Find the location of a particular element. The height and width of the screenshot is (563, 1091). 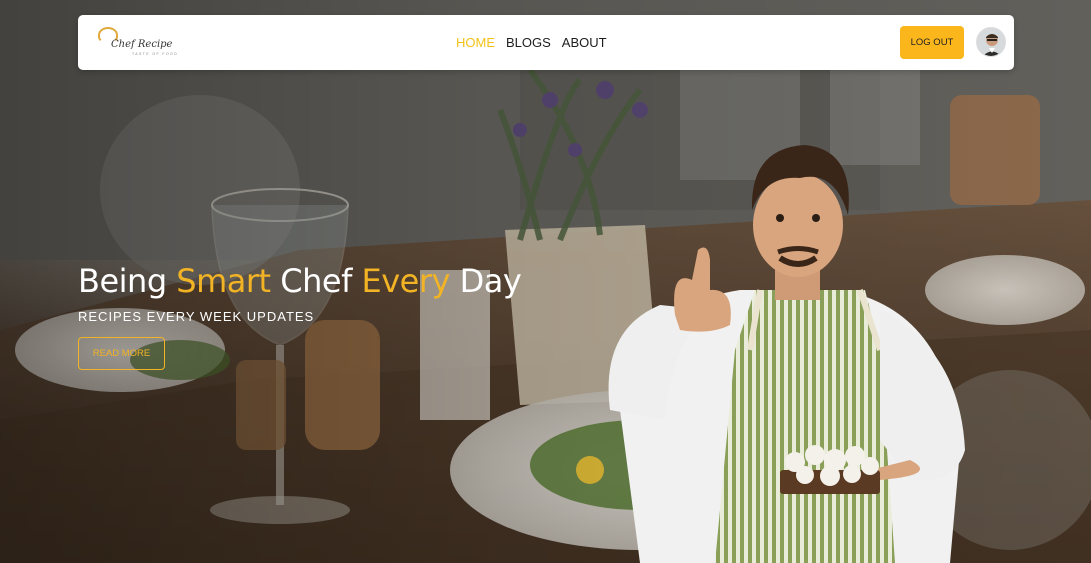

hero-headline: Being Smart Chef Every Day is located at coordinates (300, 281).